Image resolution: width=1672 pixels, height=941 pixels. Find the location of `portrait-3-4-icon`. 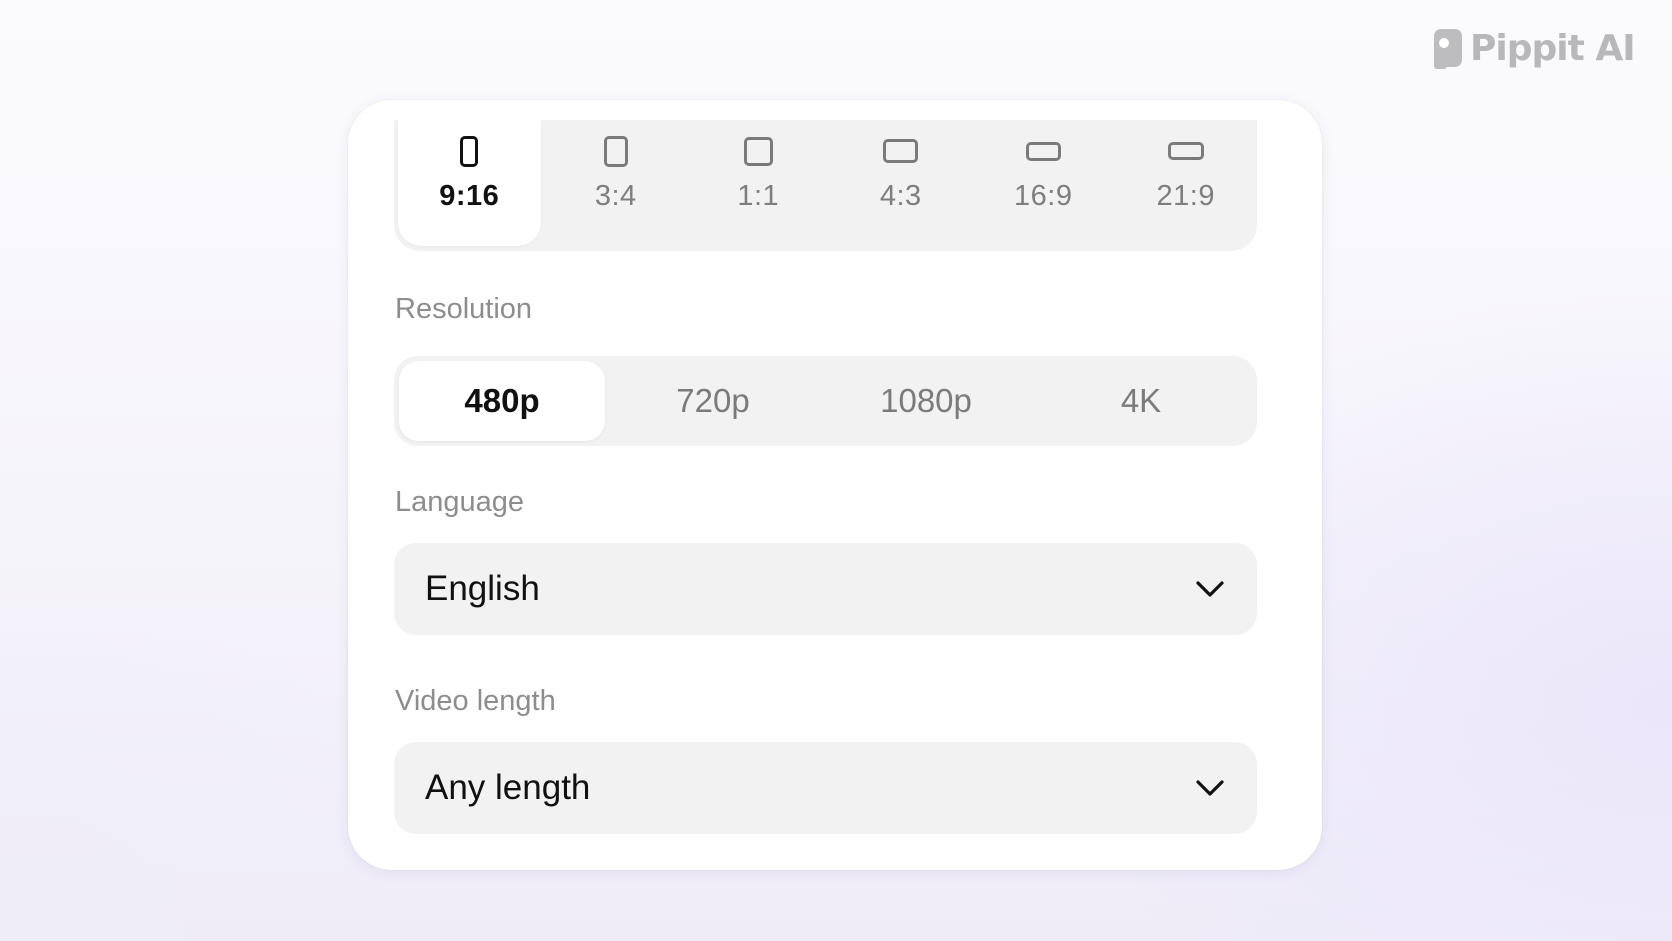

portrait-3-4-icon is located at coordinates (615, 151).